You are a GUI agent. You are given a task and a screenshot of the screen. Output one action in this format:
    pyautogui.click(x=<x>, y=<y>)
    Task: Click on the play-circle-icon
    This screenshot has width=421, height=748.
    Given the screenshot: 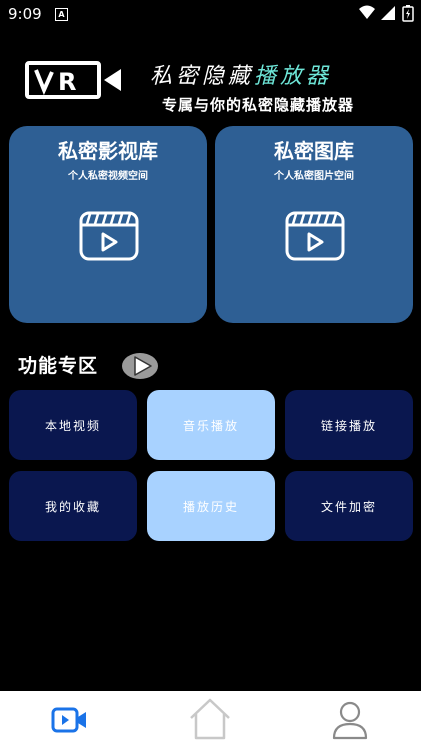 What is the action you would take?
    pyautogui.click(x=140, y=366)
    